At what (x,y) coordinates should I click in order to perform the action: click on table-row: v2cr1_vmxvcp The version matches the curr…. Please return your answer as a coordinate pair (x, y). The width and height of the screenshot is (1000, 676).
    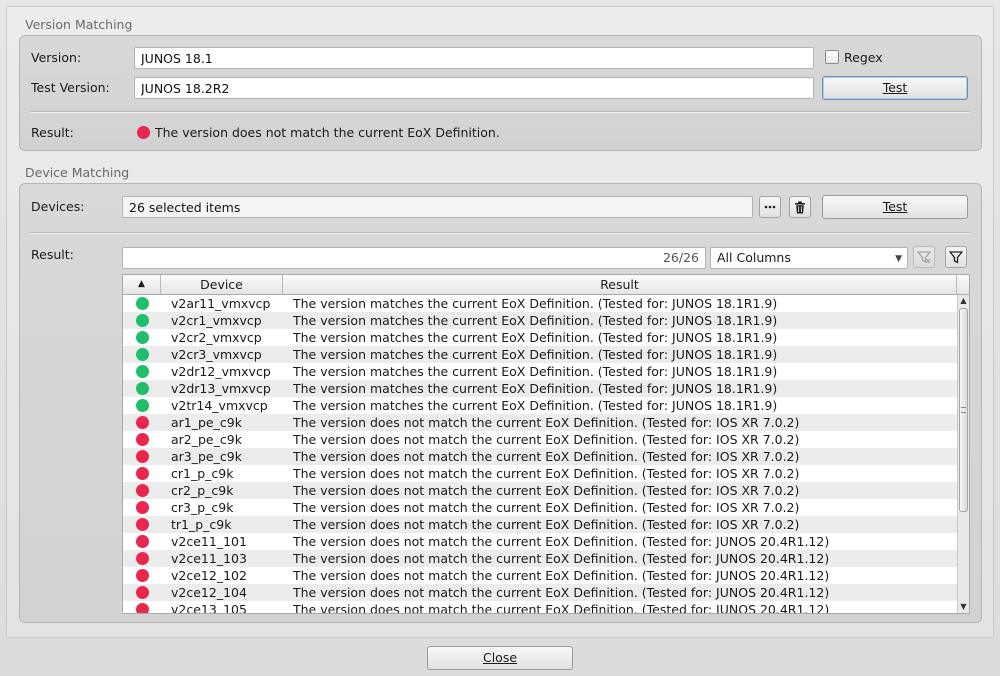
    Looking at the image, I should click on (540, 320).